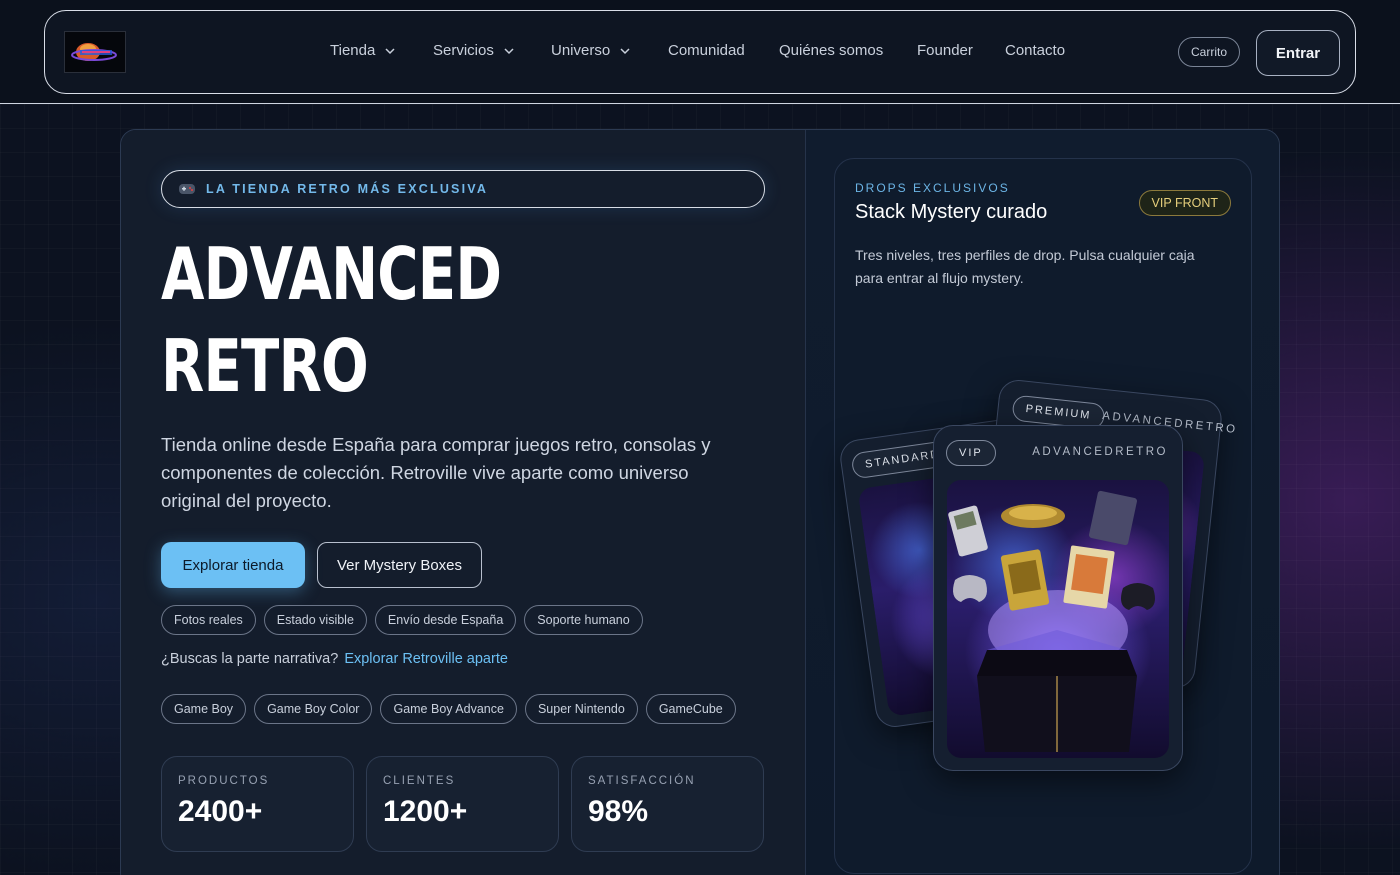  Describe the element at coordinates (233, 565) in the screenshot. I see `explore-store-button: Explorar tienda` at that location.